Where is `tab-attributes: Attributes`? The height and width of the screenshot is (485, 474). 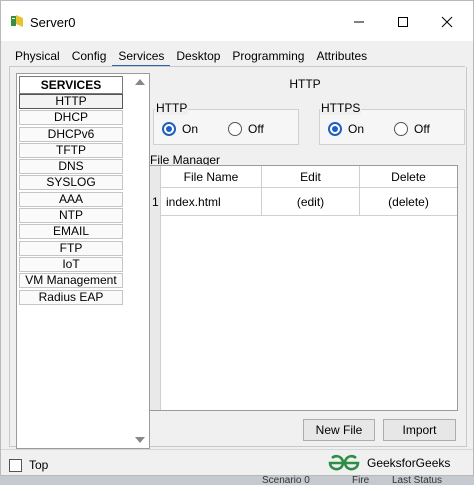
tab-attributes: Attributes is located at coordinates (341, 57).